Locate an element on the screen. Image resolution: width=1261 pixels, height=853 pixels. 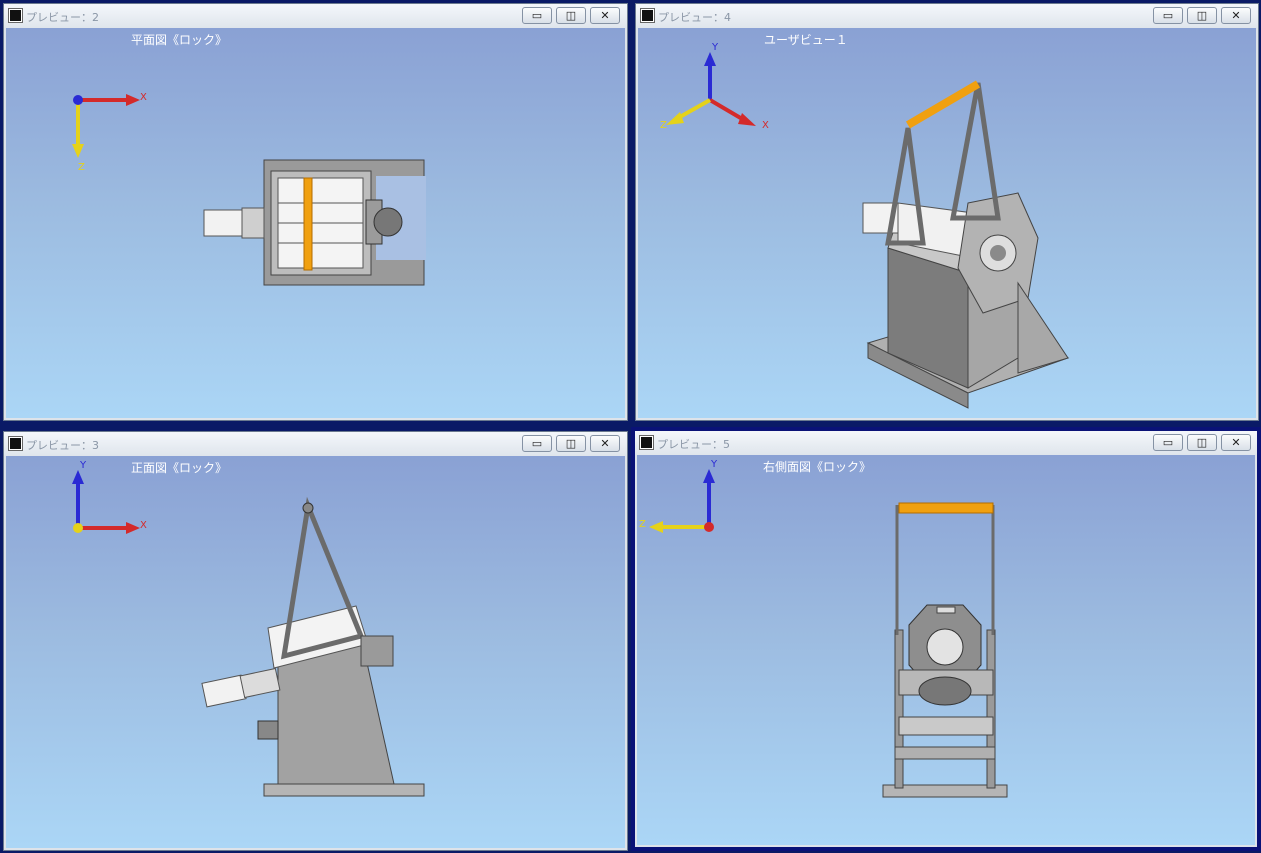
viewport-canvas: Y X is located at coordinates (248, 628).